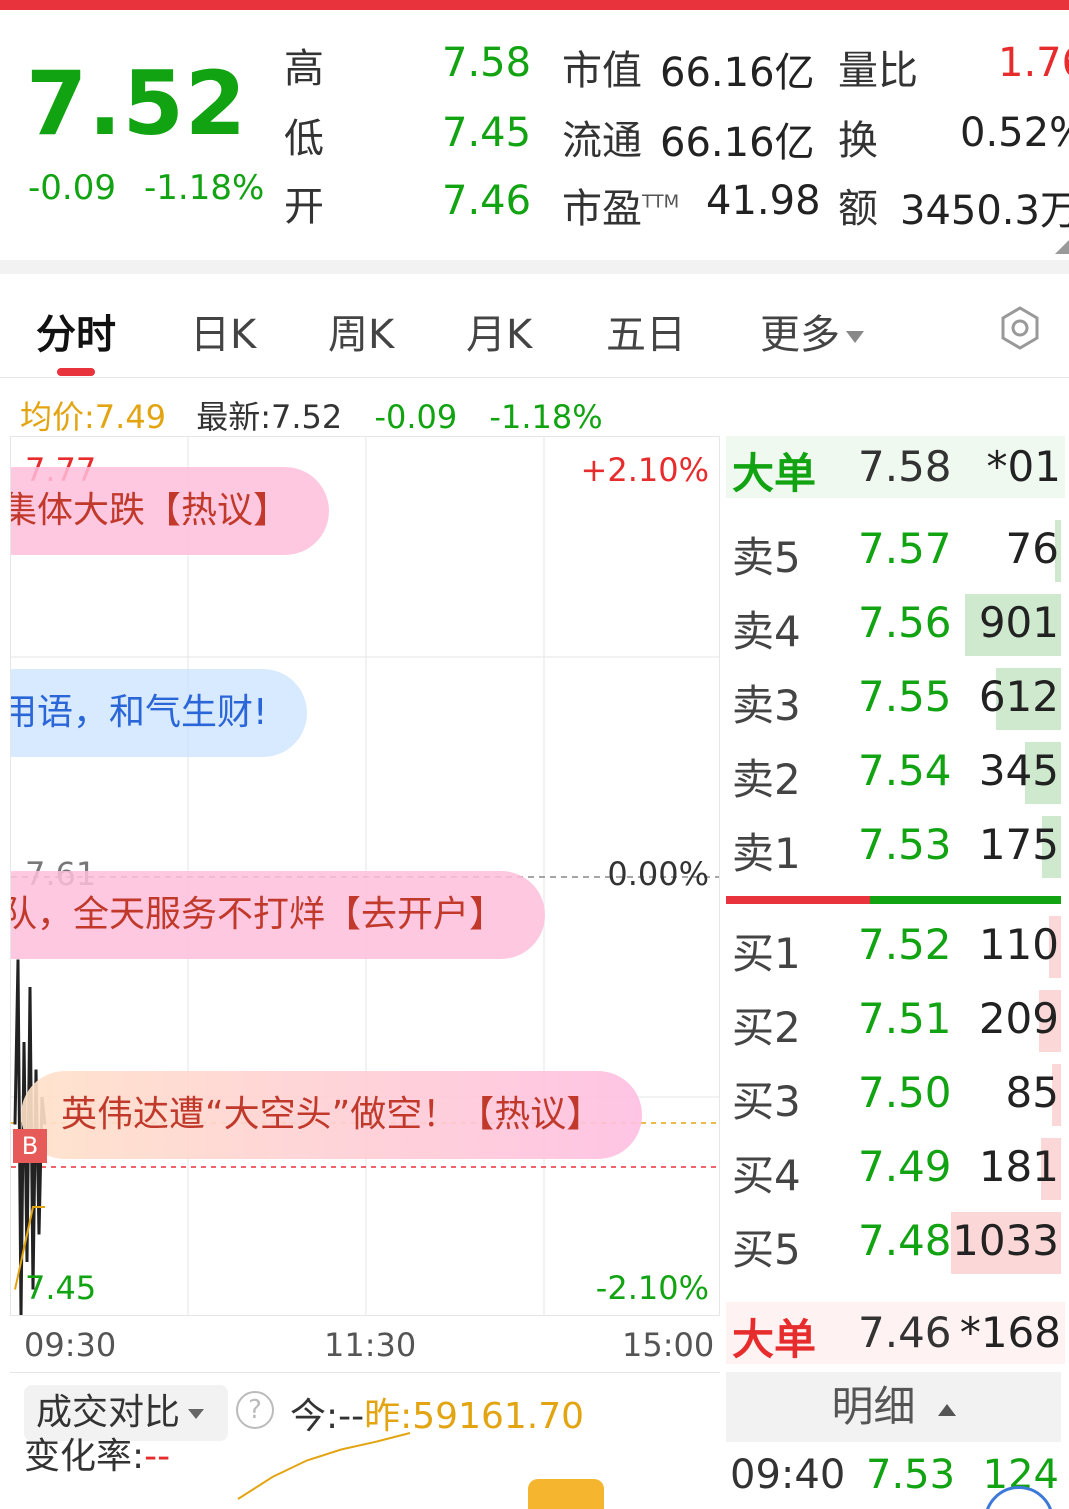 This screenshot has width=1069, height=1509. I want to click on price-change: -0.09, so click(72, 188).